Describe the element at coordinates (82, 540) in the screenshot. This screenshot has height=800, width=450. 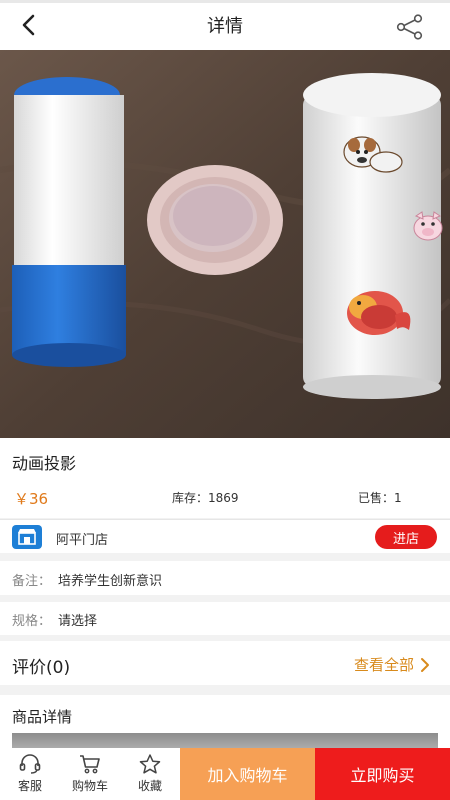
I see `store-name: 阿平门店` at that location.